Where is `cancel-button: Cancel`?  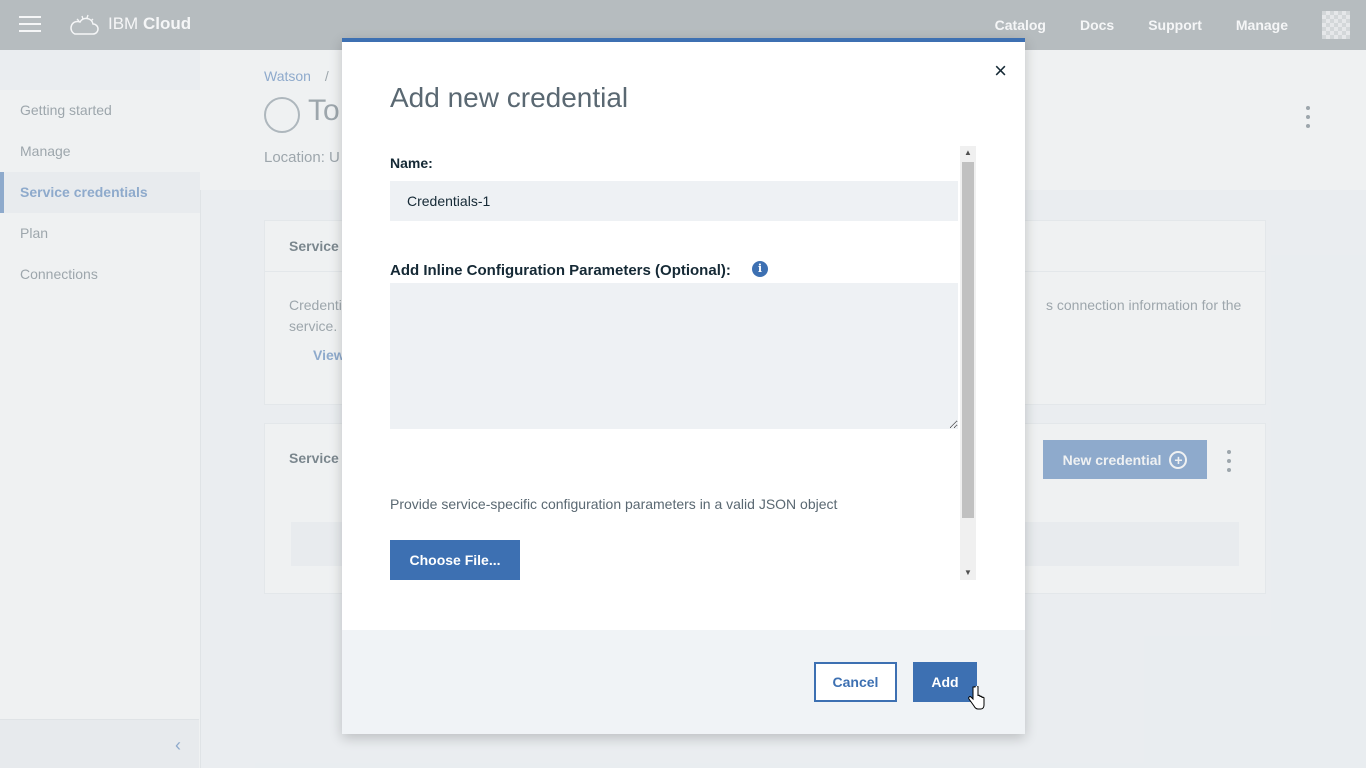
cancel-button: Cancel is located at coordinates (855, 682).